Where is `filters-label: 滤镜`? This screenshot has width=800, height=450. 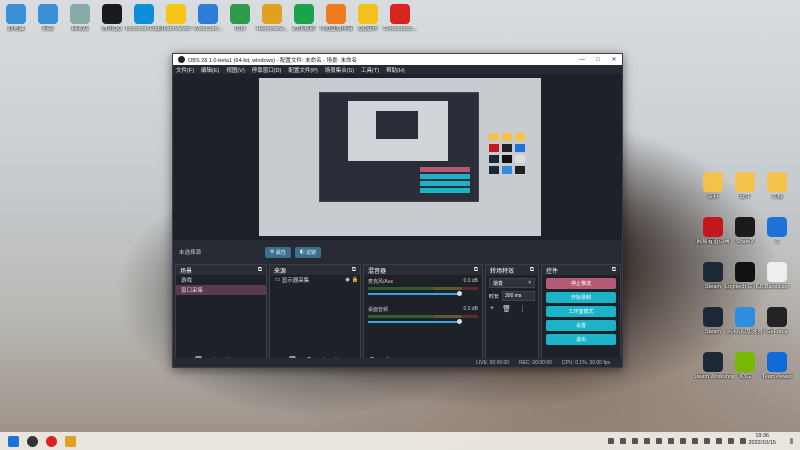 filters-label: 滤镜 is located at coordinates (311, 252).